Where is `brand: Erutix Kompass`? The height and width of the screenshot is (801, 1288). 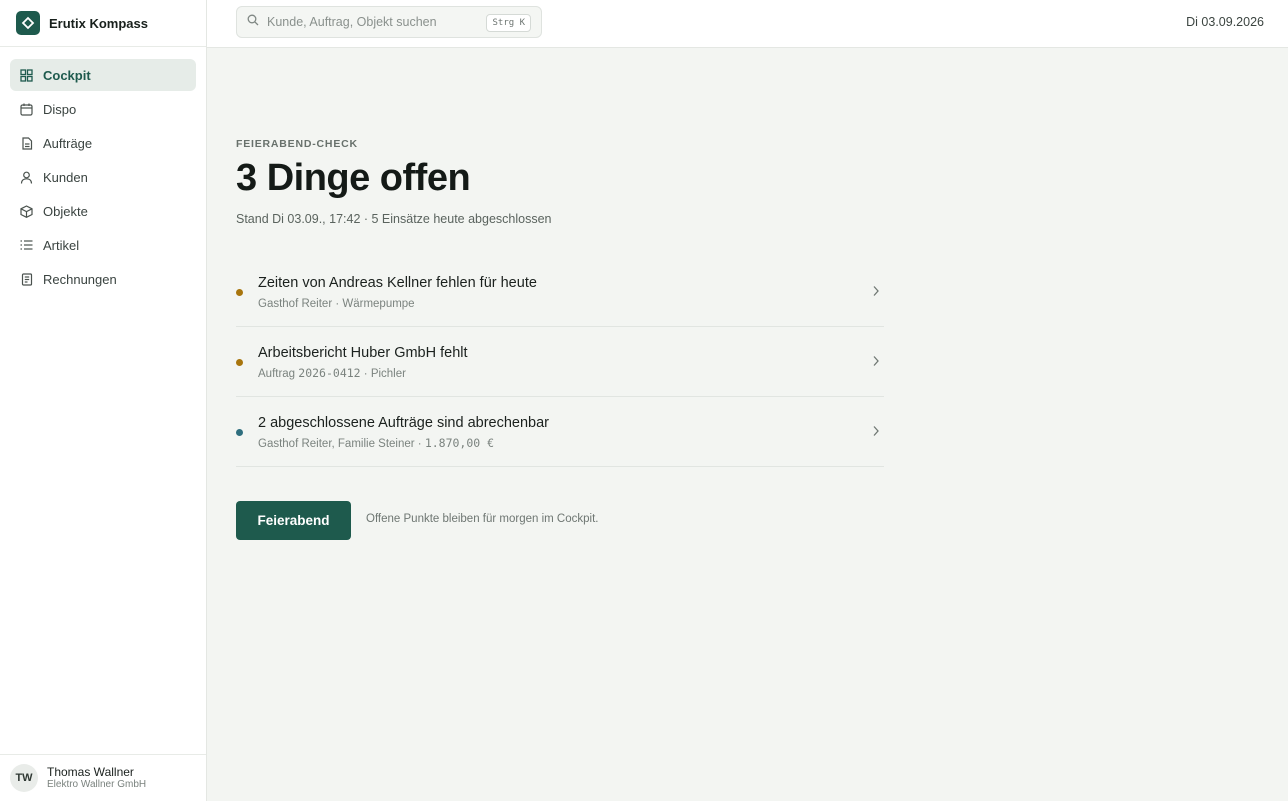
brand: Erutix Kompass is located at coordinates (103, 23).